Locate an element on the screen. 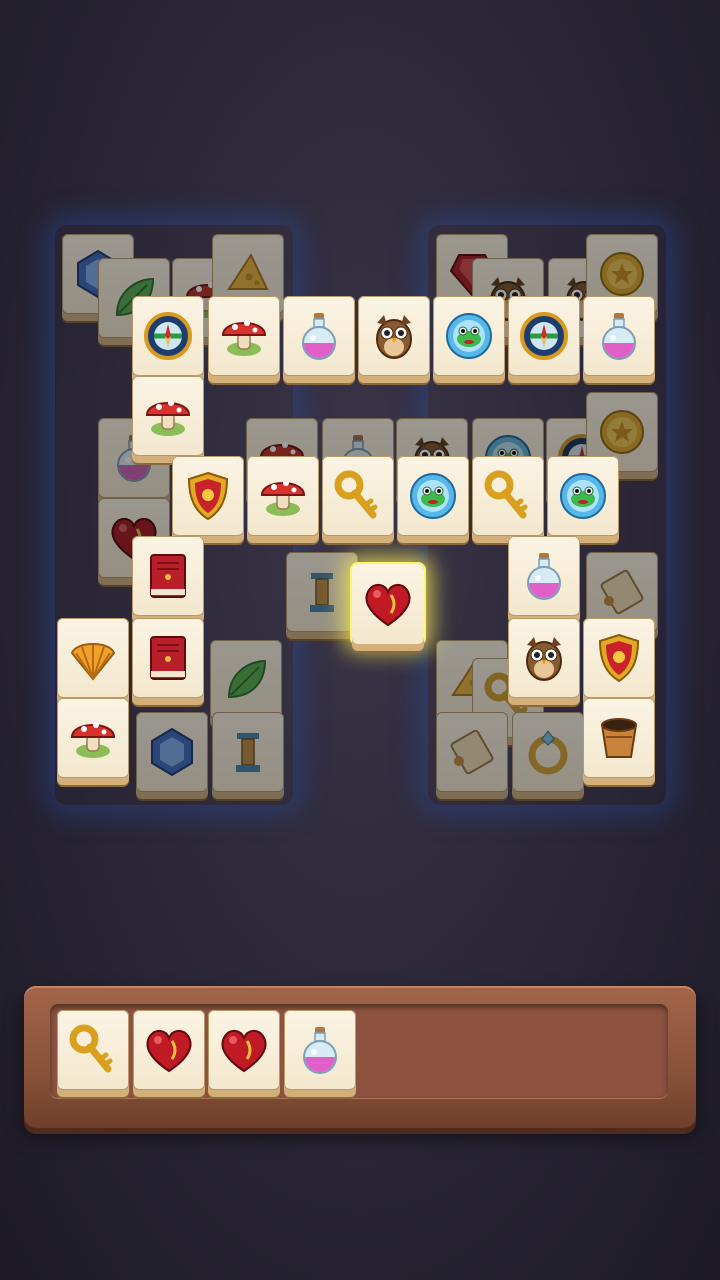 This screenshot has height=1280, width=720. gem-blue-icon is located at coordinates (172, 752).